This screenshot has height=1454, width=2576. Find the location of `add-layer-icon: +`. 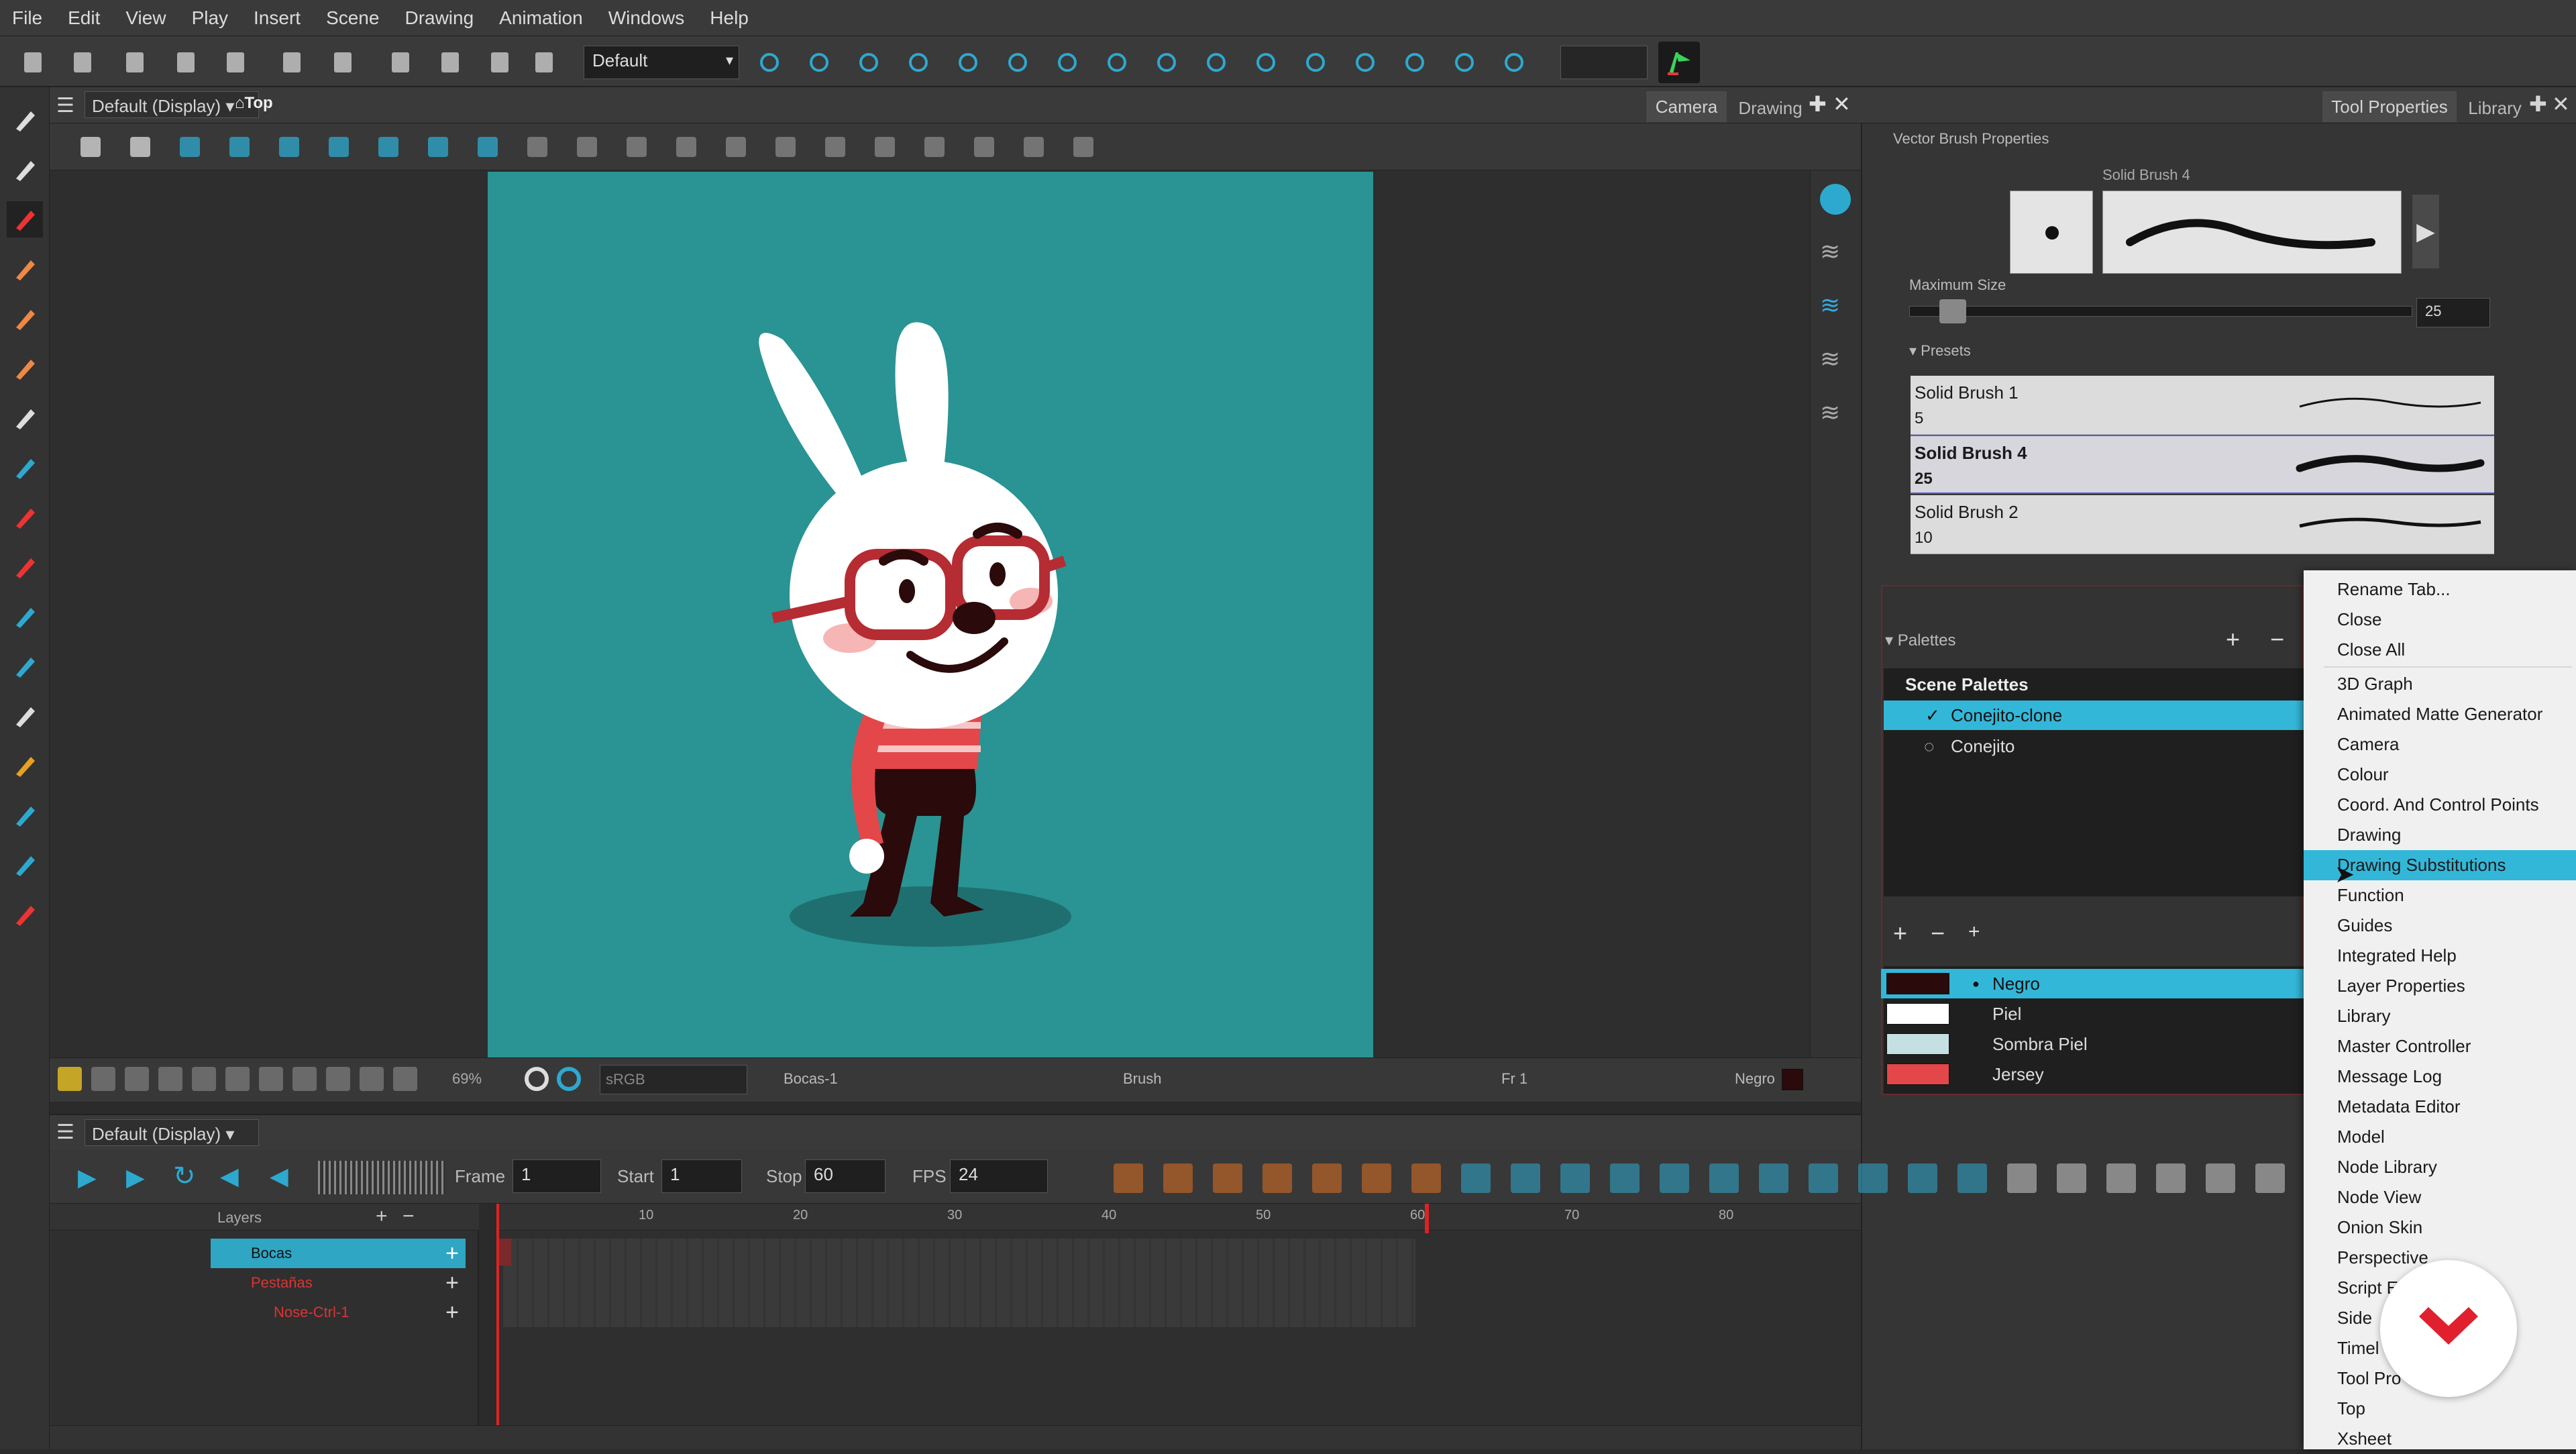

add-layer-icon: + is located at coordinates (382, 1217).